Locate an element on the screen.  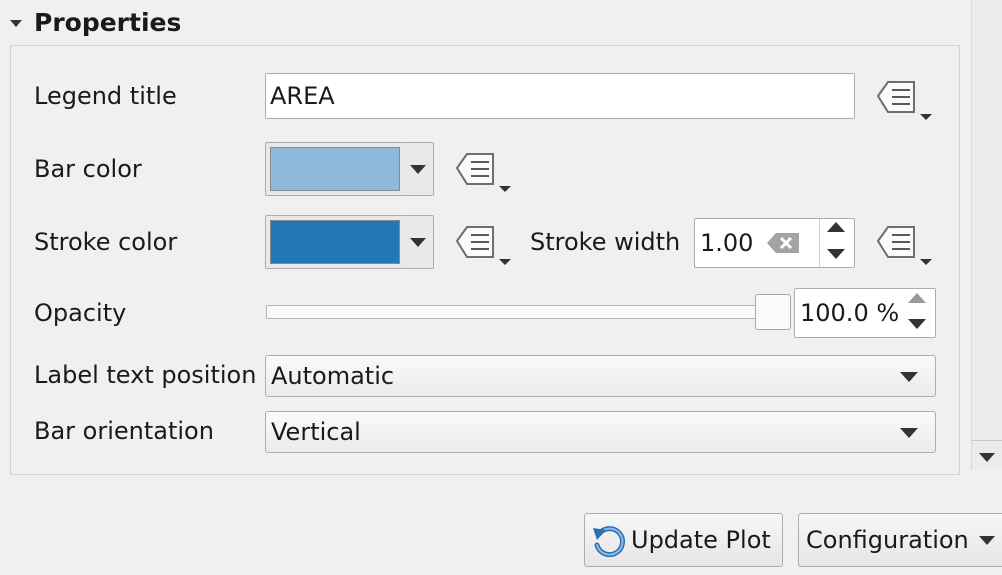
opacity-slider-handle is located at coordinates (773, 312).